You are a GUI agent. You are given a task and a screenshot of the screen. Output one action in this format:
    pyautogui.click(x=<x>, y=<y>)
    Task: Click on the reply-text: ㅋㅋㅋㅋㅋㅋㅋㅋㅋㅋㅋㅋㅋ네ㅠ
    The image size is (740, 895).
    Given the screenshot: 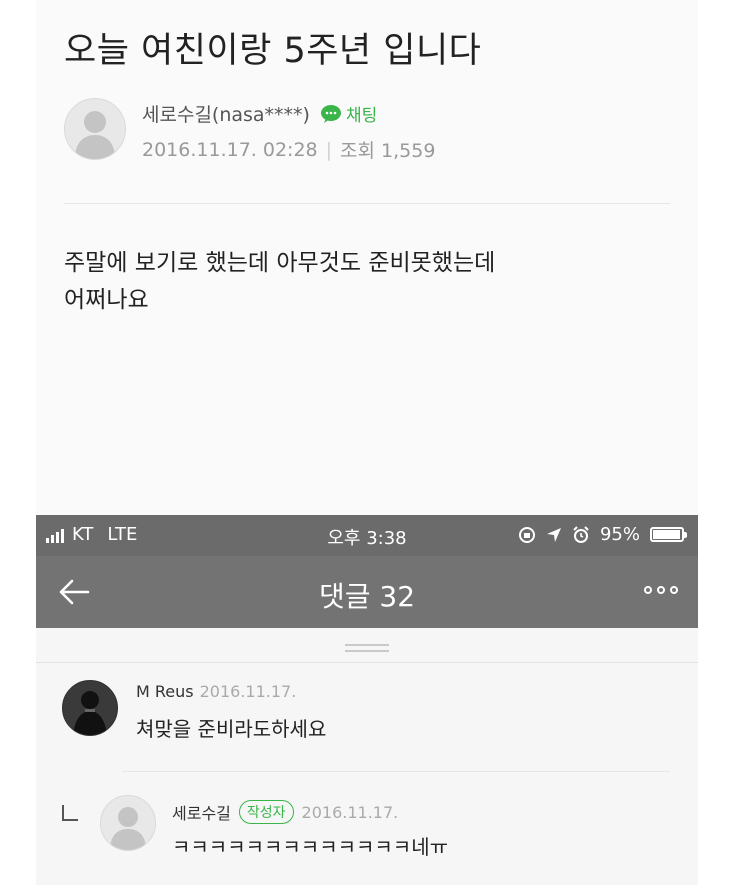 What is the action you would take?
    pyautogui.click(x=310, y=847)
    